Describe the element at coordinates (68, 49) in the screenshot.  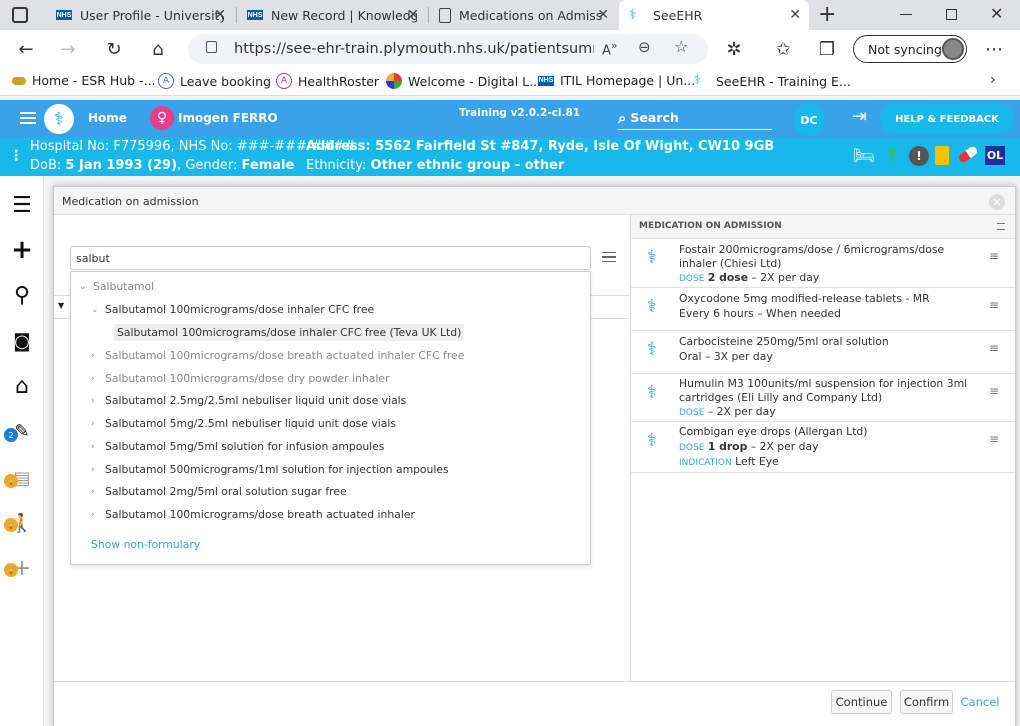
I see `forward-icon: →` at that location.